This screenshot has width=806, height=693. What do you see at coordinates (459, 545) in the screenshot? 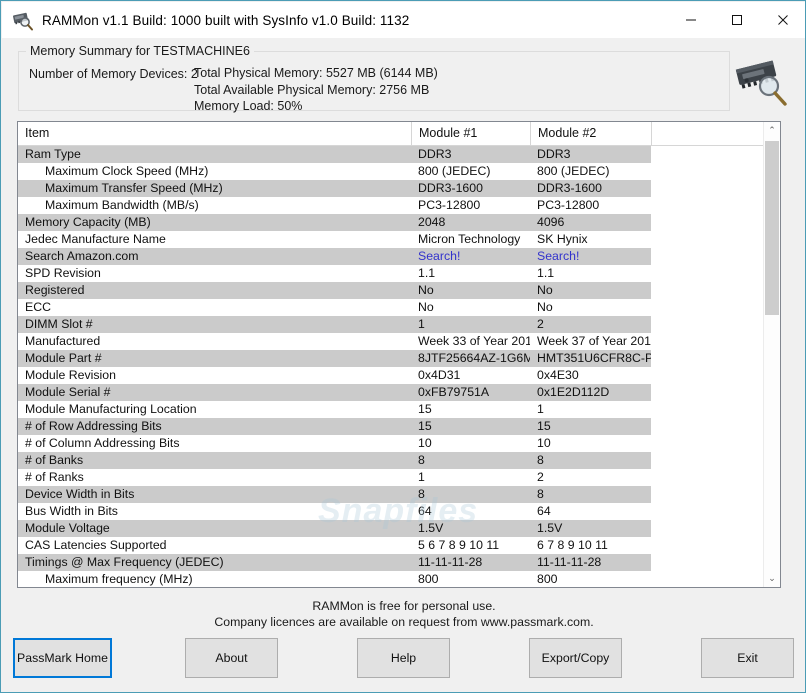
I see `module-1-value: 5 6 7 8 9 10 11` at bounding box center [459, 545].